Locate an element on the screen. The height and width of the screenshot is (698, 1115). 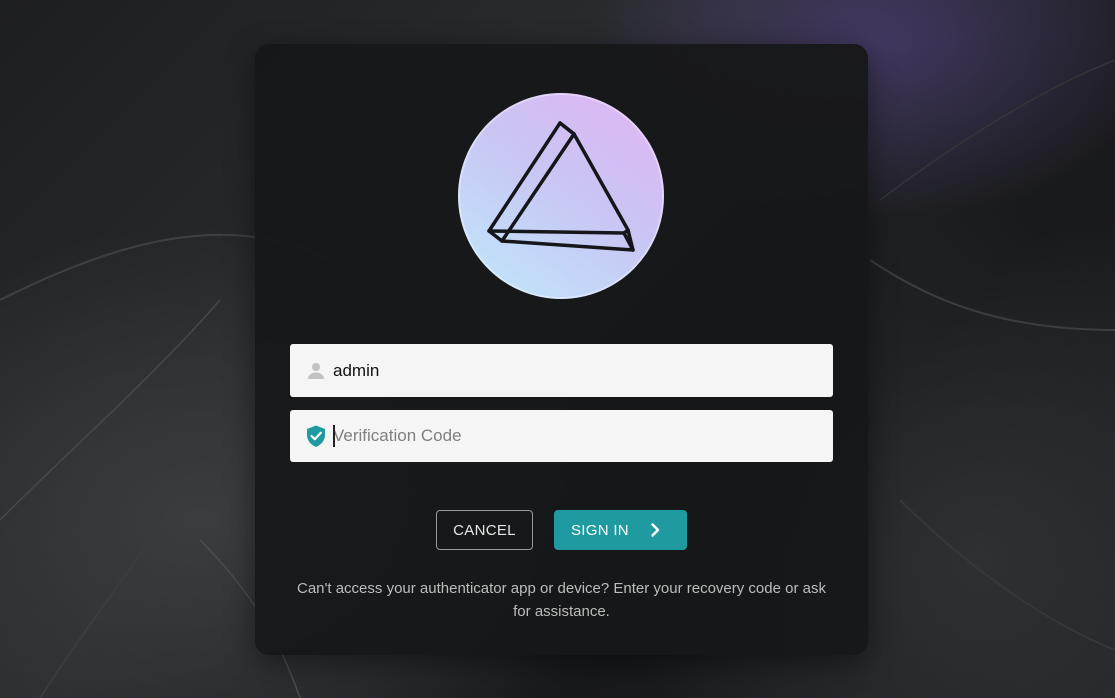
text-caret is located at coordinates (334, 436).